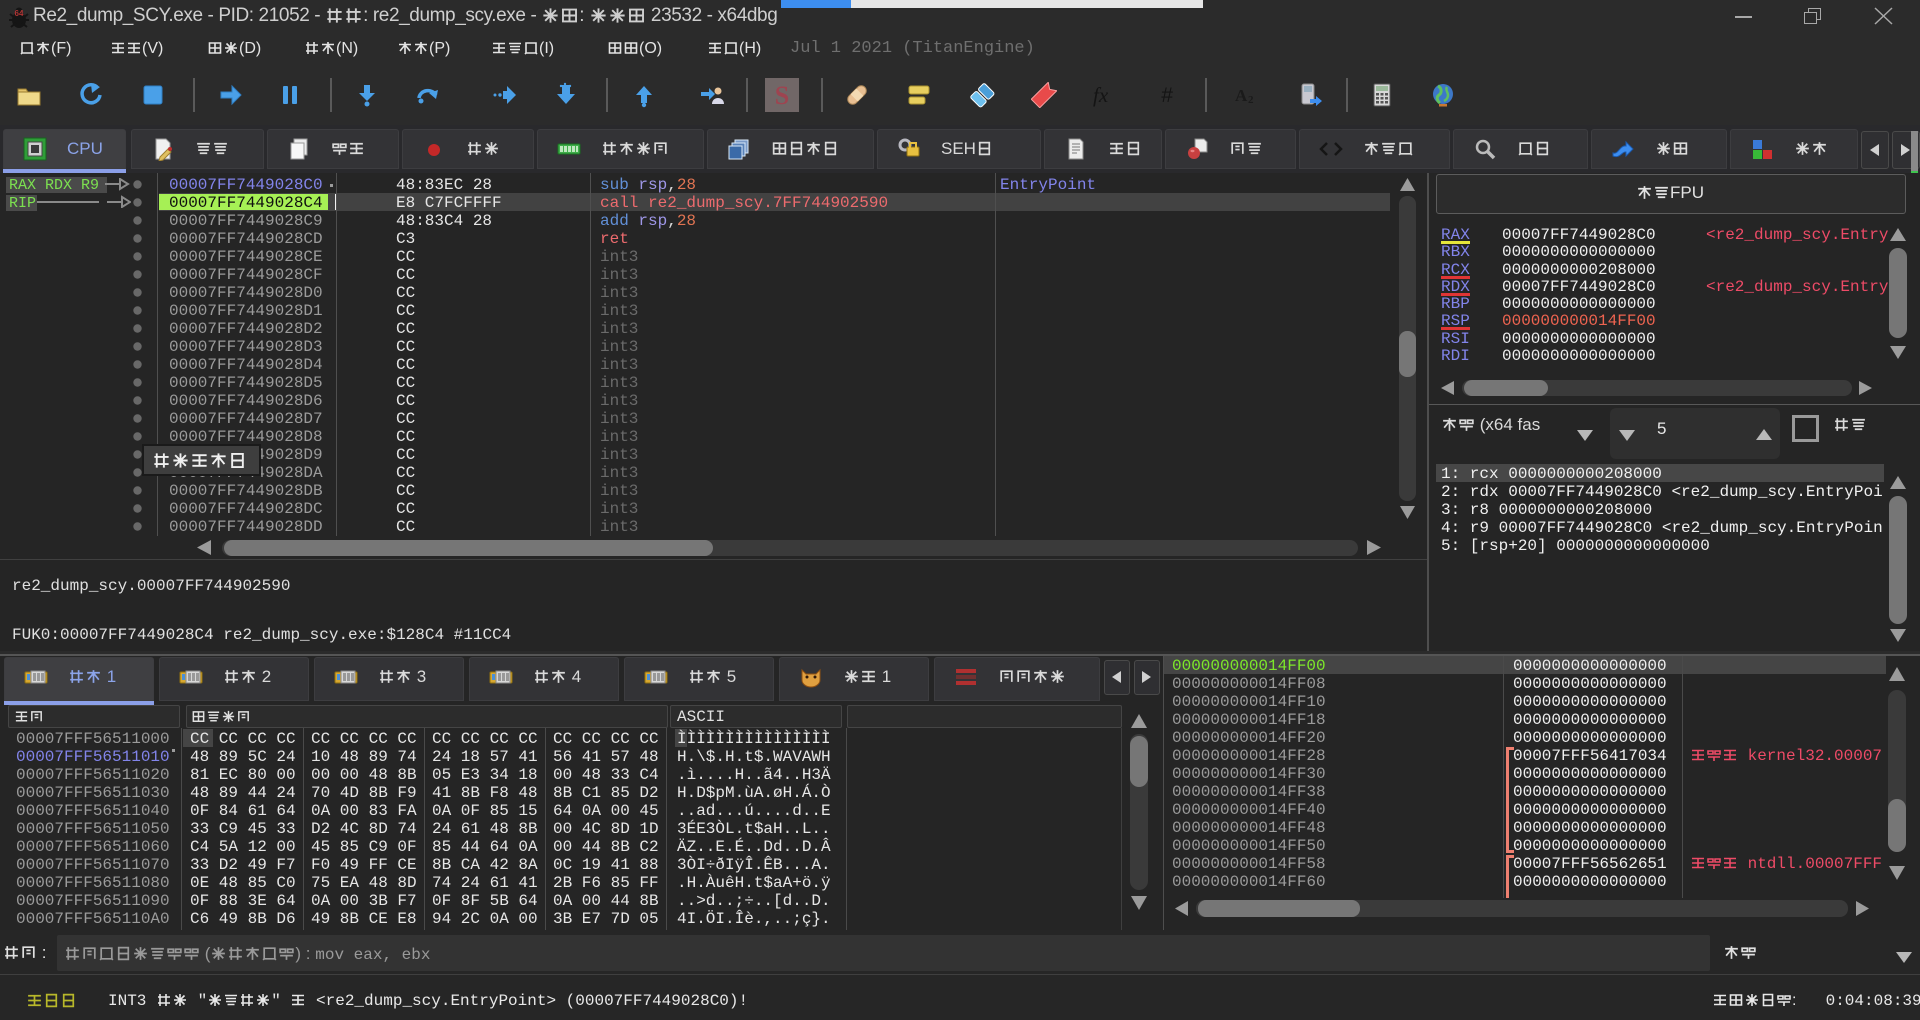  Describe the element at coordinates (1241, 95) in the screenshot. I see `svg-text: A` at that location.